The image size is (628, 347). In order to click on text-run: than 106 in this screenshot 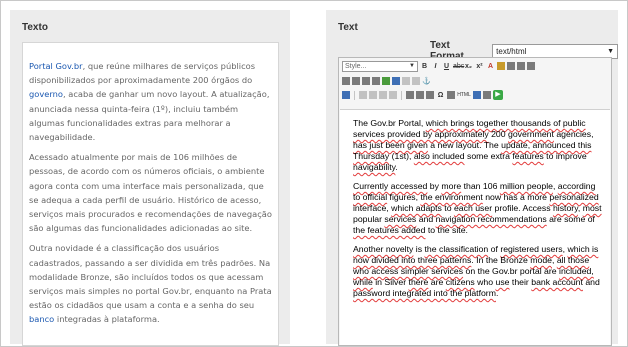, I will do `click(480, 186)`.